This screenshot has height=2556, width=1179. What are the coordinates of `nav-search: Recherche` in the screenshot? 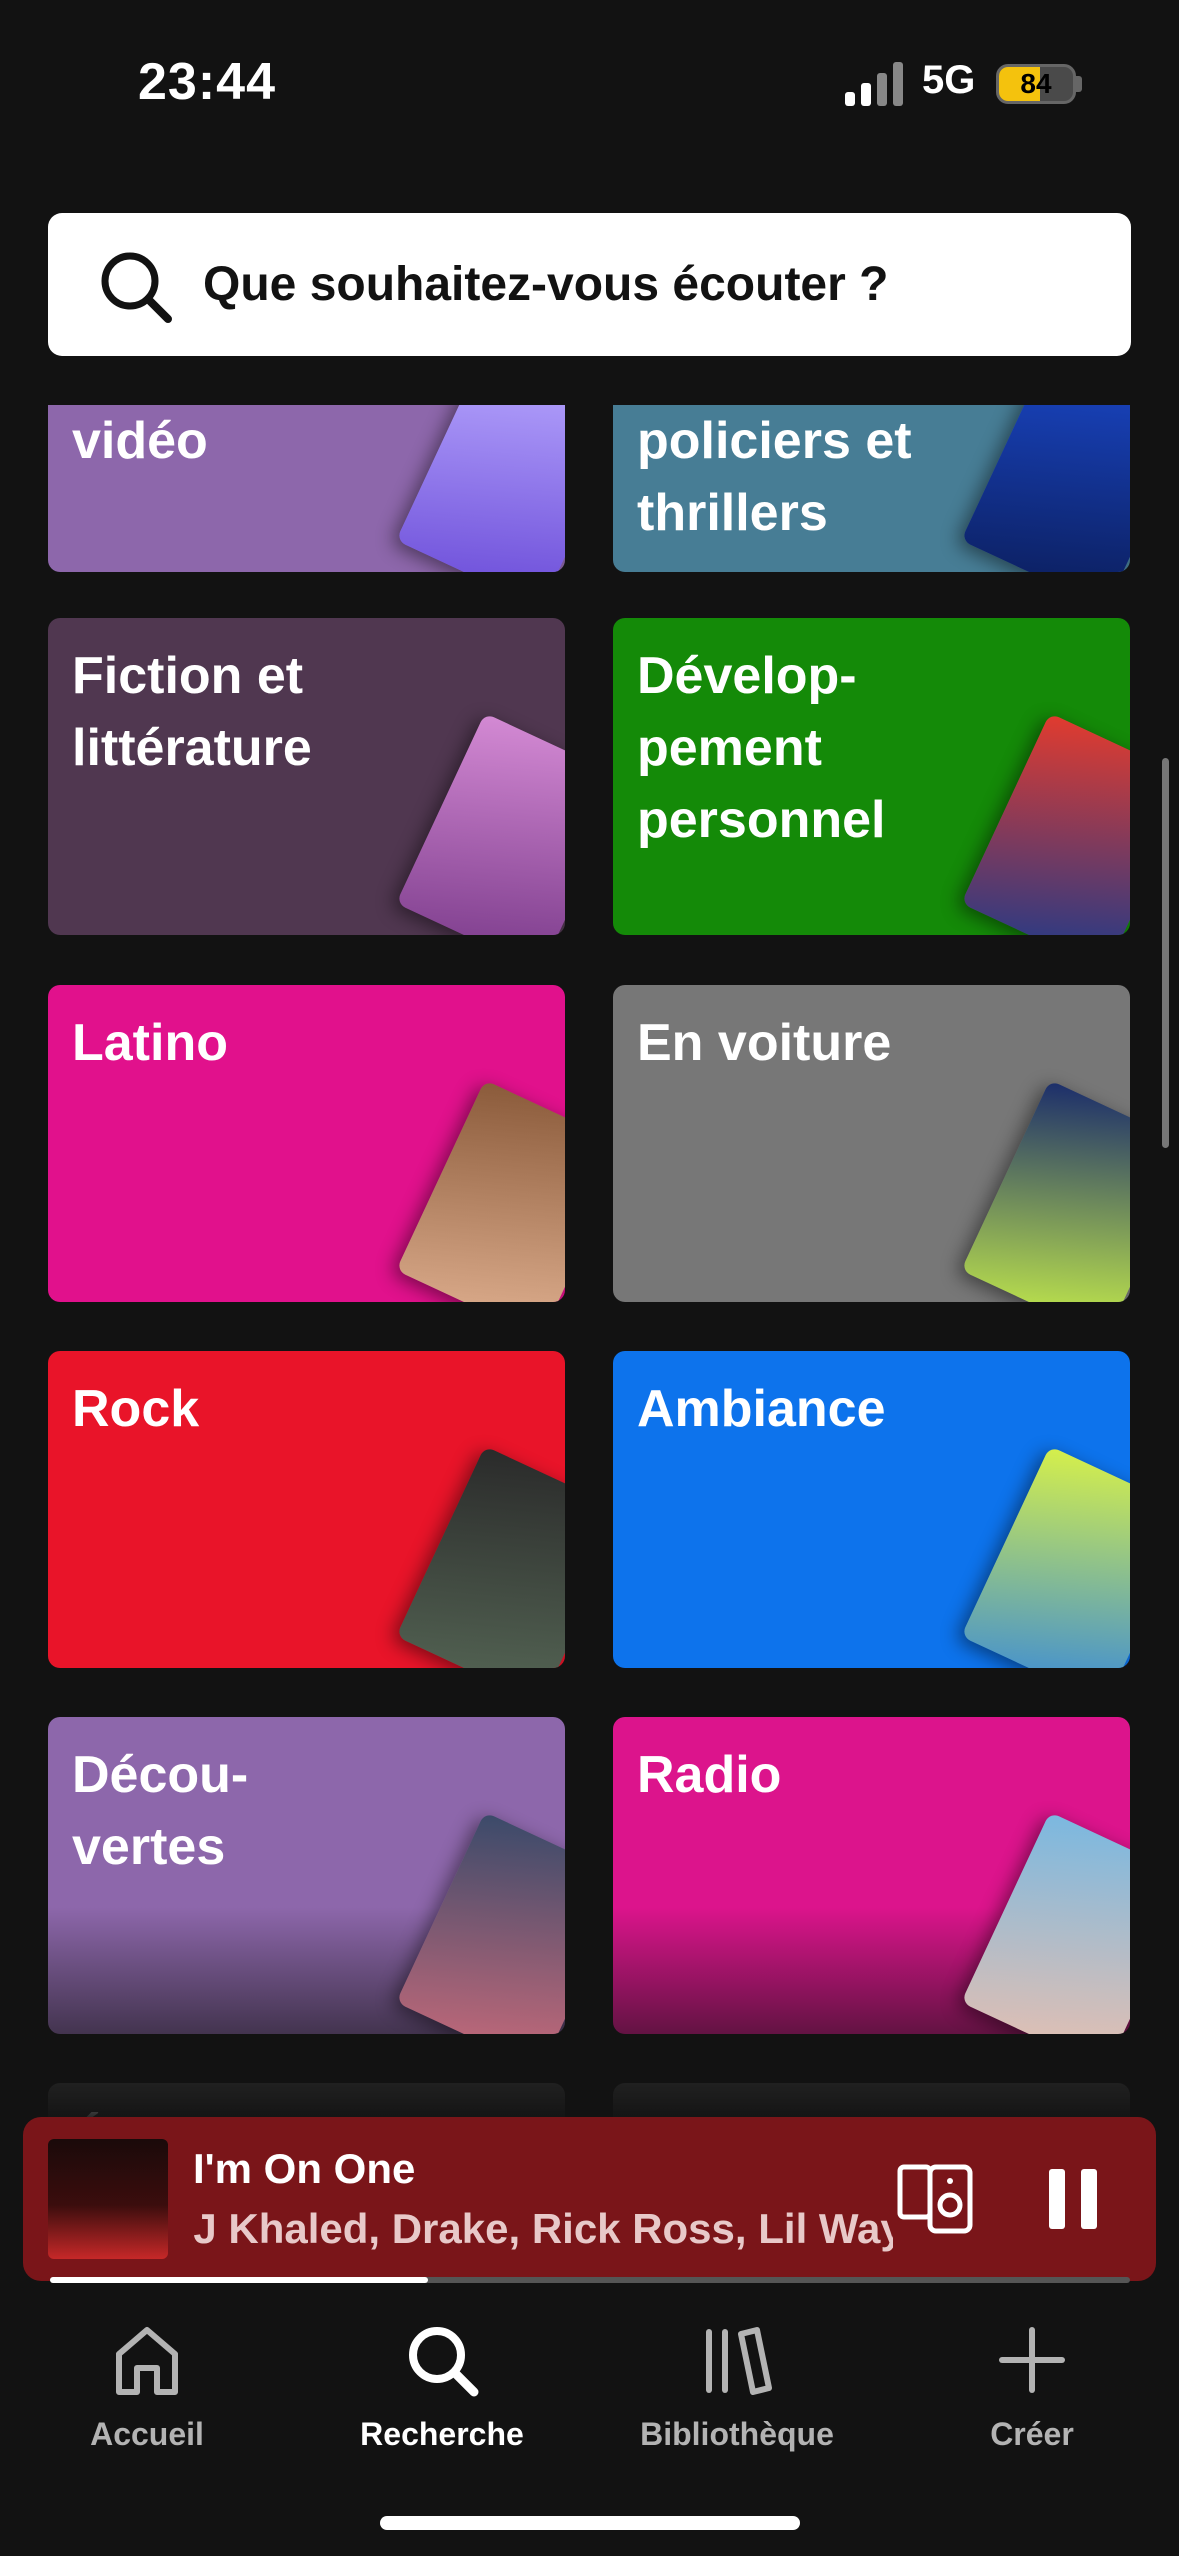 It's located at (442, 2386).